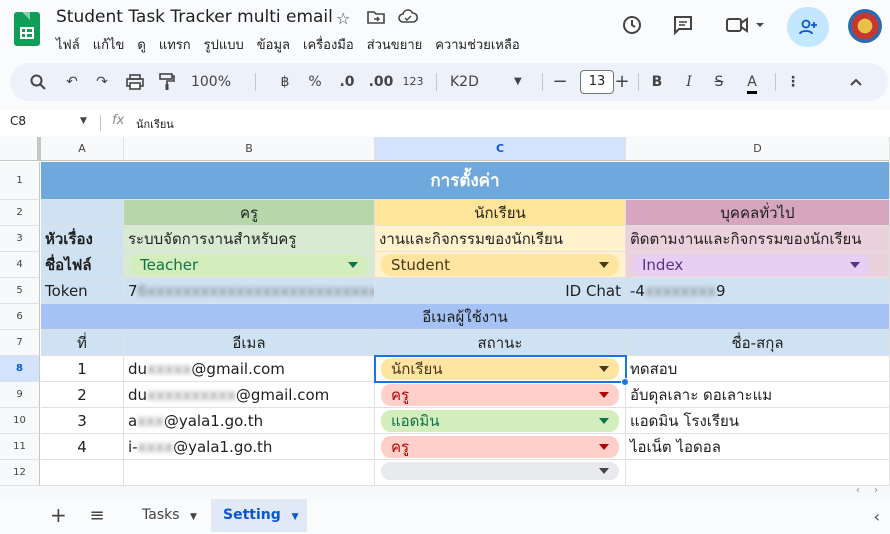 This screenshot has width=890, height=534. Describe the element at coordinates (249, 421) in the screenshot. I see `table-row-email: a xxx @yala1.go.th` at that location.